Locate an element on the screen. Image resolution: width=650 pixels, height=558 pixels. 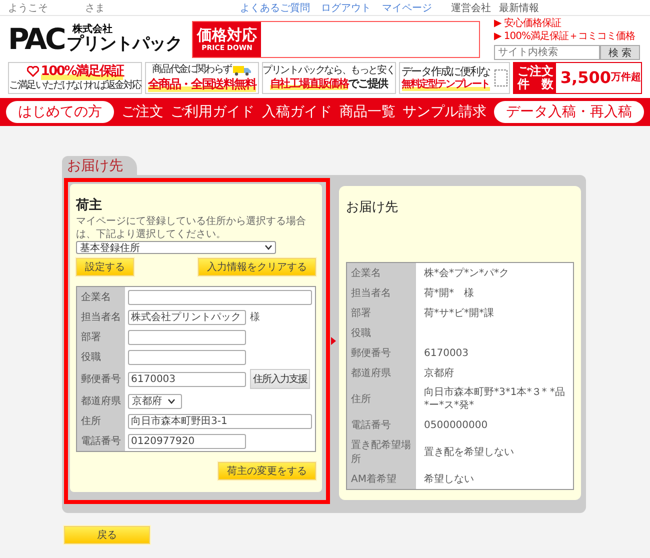
field-value: 荷*開* 様 is located at coordinates (449, 293).